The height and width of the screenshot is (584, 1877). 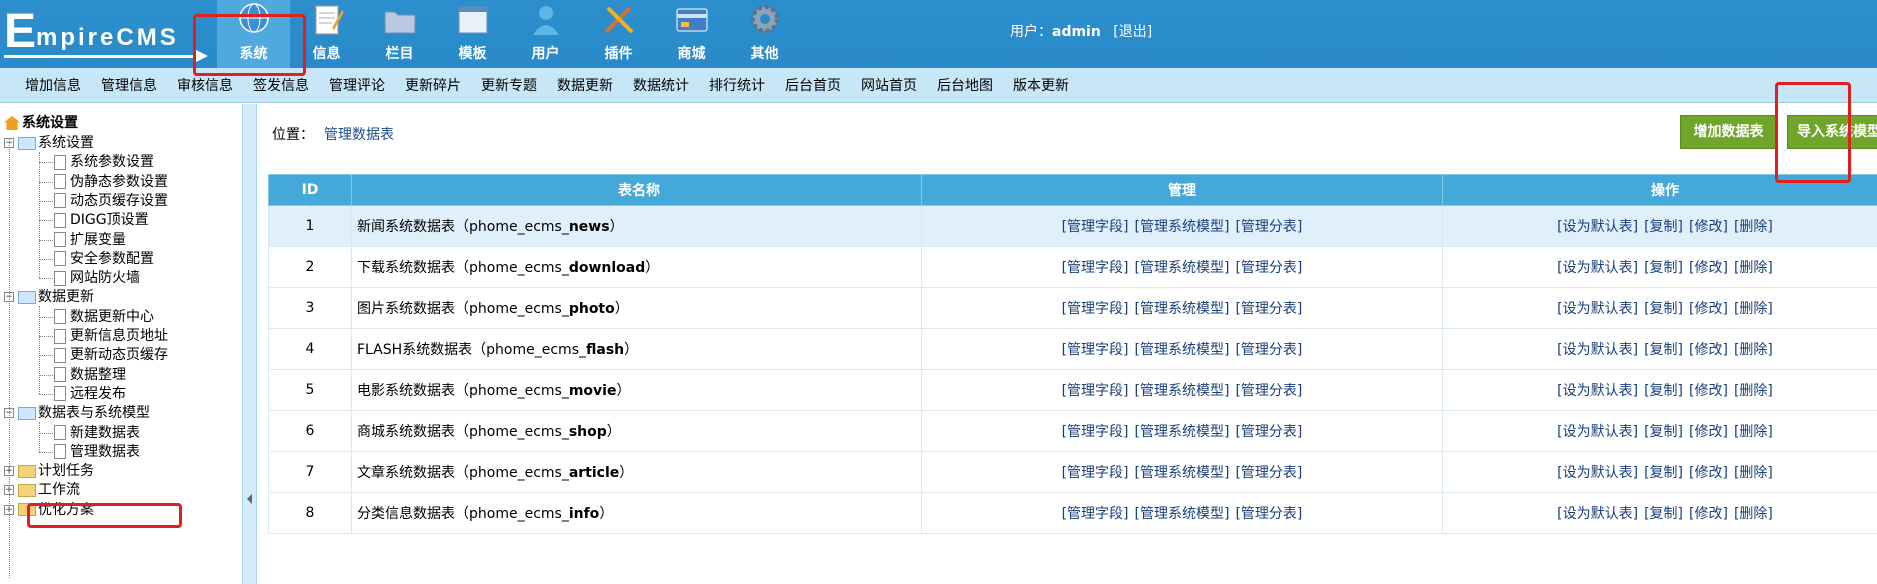 What do you see at coordinates (249, 499) in the screenshot?
I see `collapse-arrow-icon` at bounding box center [249, 499].